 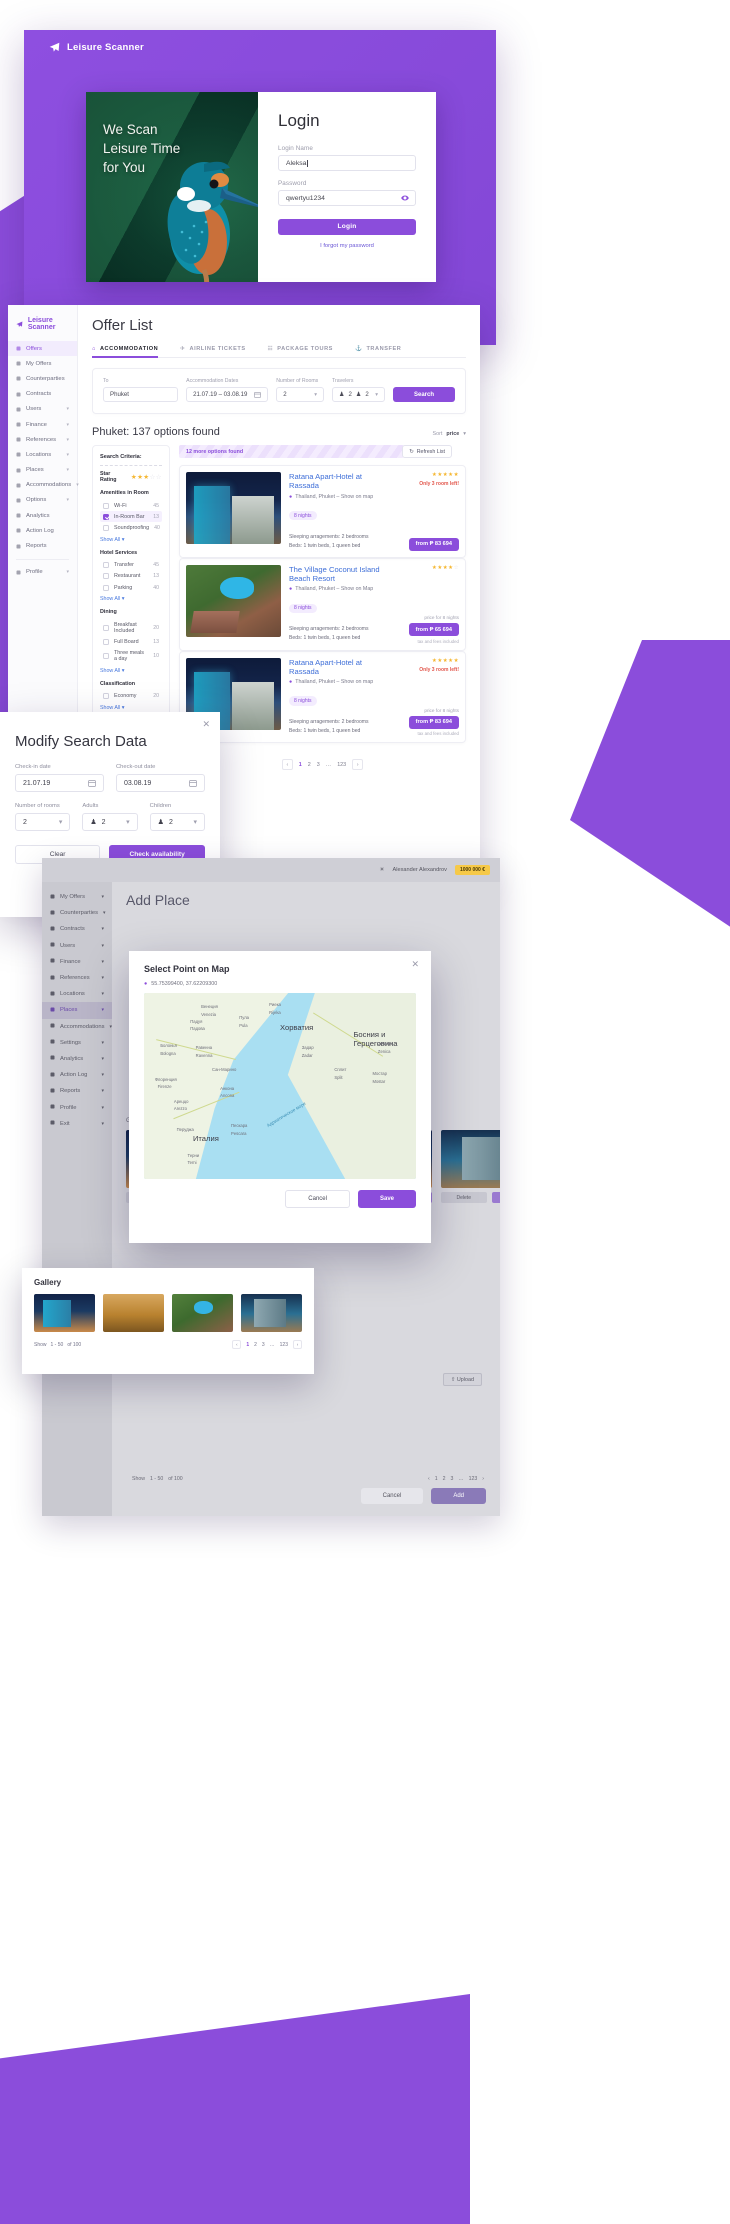 I want to click on edit-button: Edit, so click(x=495, y=1197).